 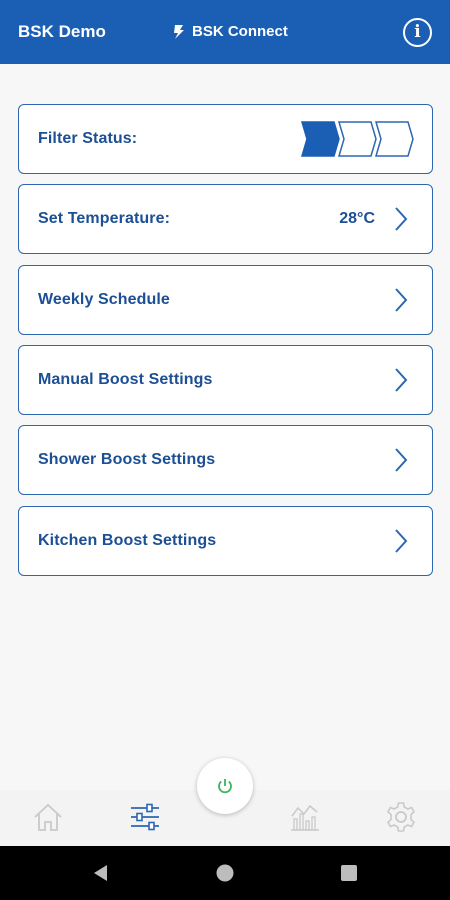 I want to click on chart-icon, so click(x=305, y=817).